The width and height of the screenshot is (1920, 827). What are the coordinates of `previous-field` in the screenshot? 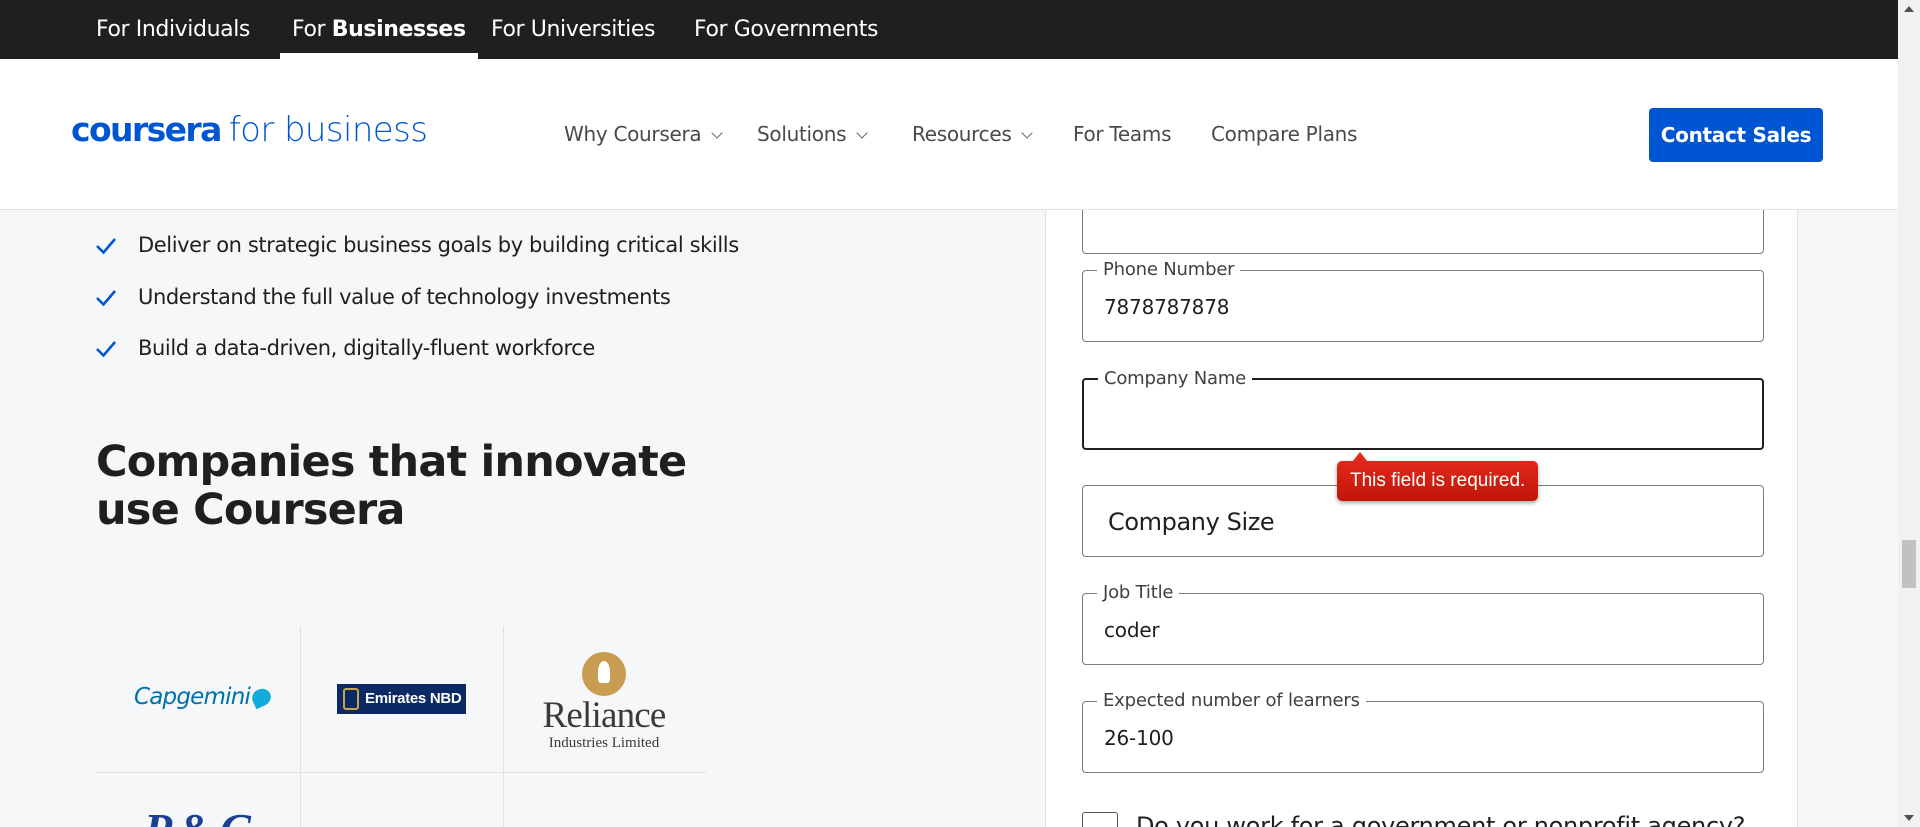 It's located at (1423, 232).